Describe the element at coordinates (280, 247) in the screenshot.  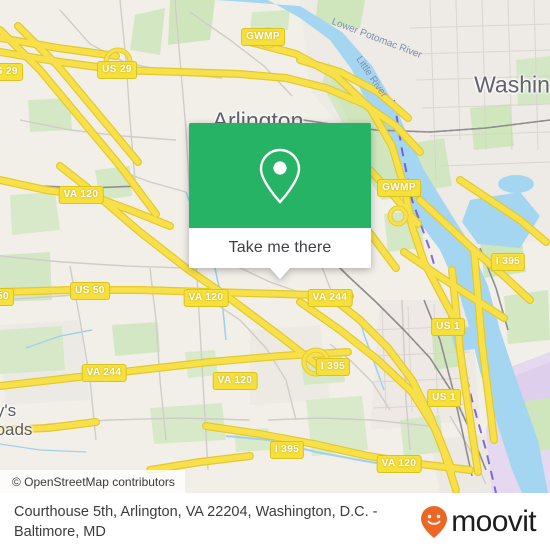
I see `take-me-there-label: Take me there` at that location.